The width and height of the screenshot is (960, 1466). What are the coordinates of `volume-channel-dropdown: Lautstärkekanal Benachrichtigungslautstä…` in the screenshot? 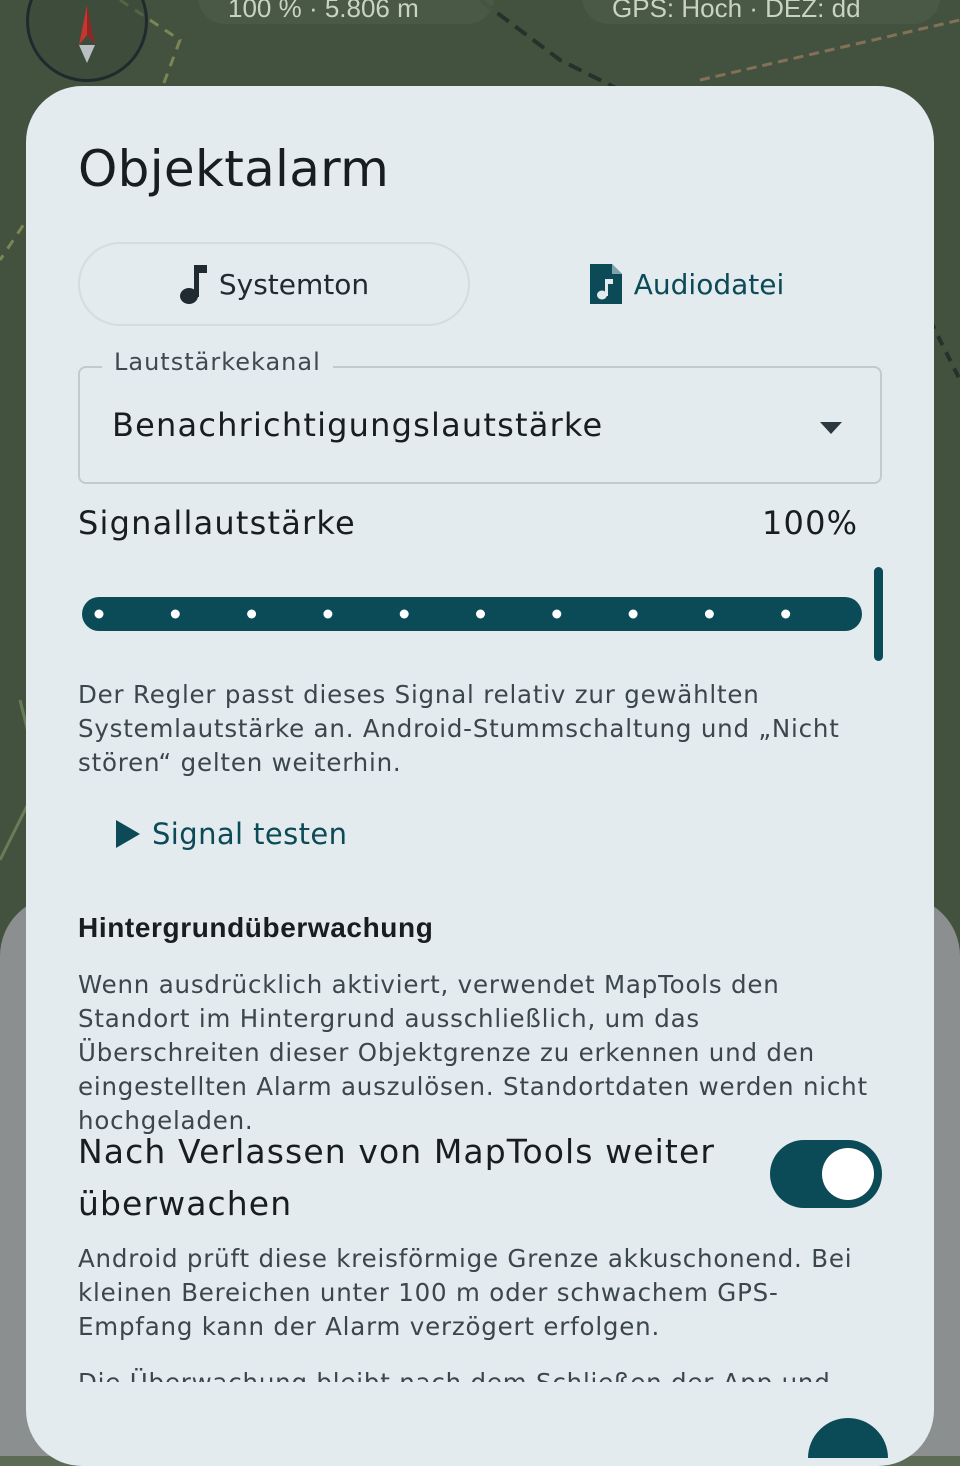 It's located at (480, 416).